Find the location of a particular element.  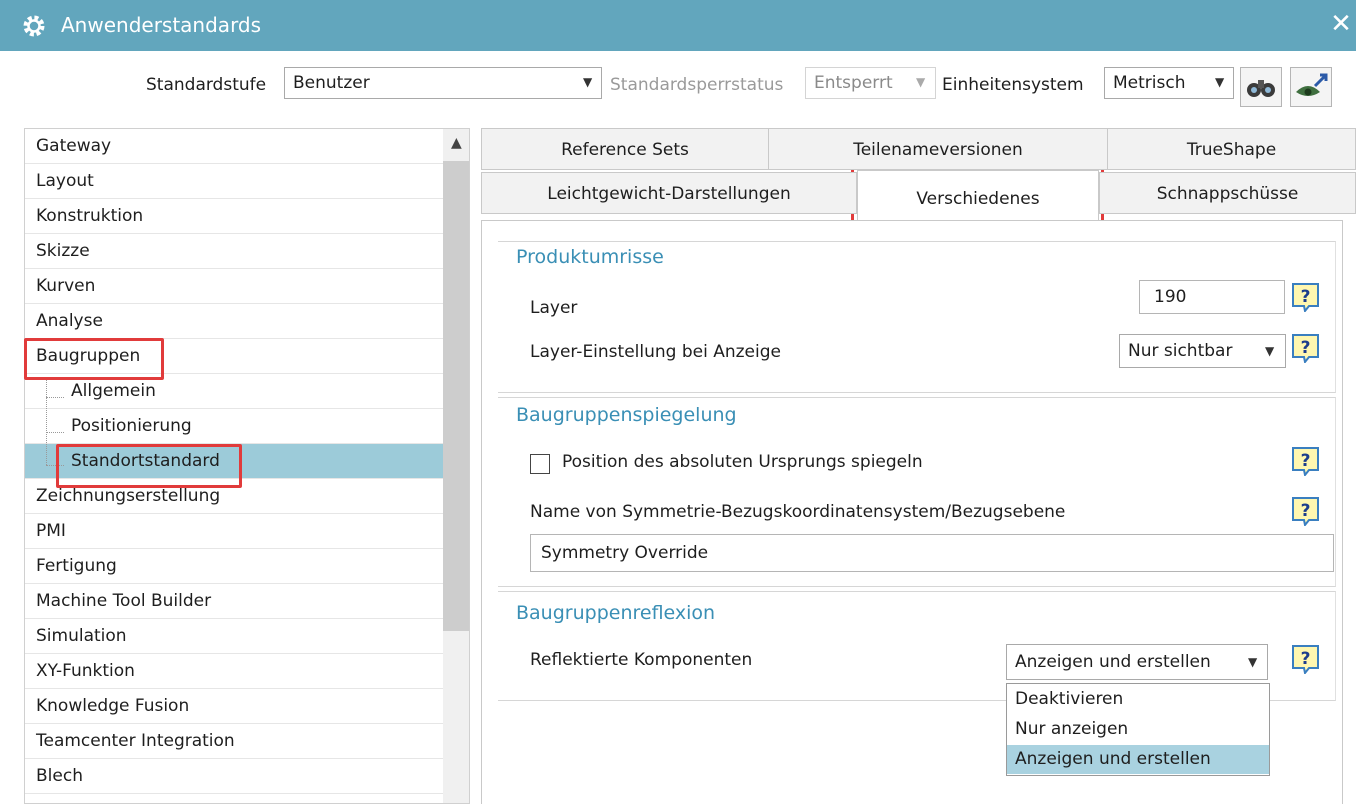

tree-item-analyse: Analyse is located at coordinates (234, 321).